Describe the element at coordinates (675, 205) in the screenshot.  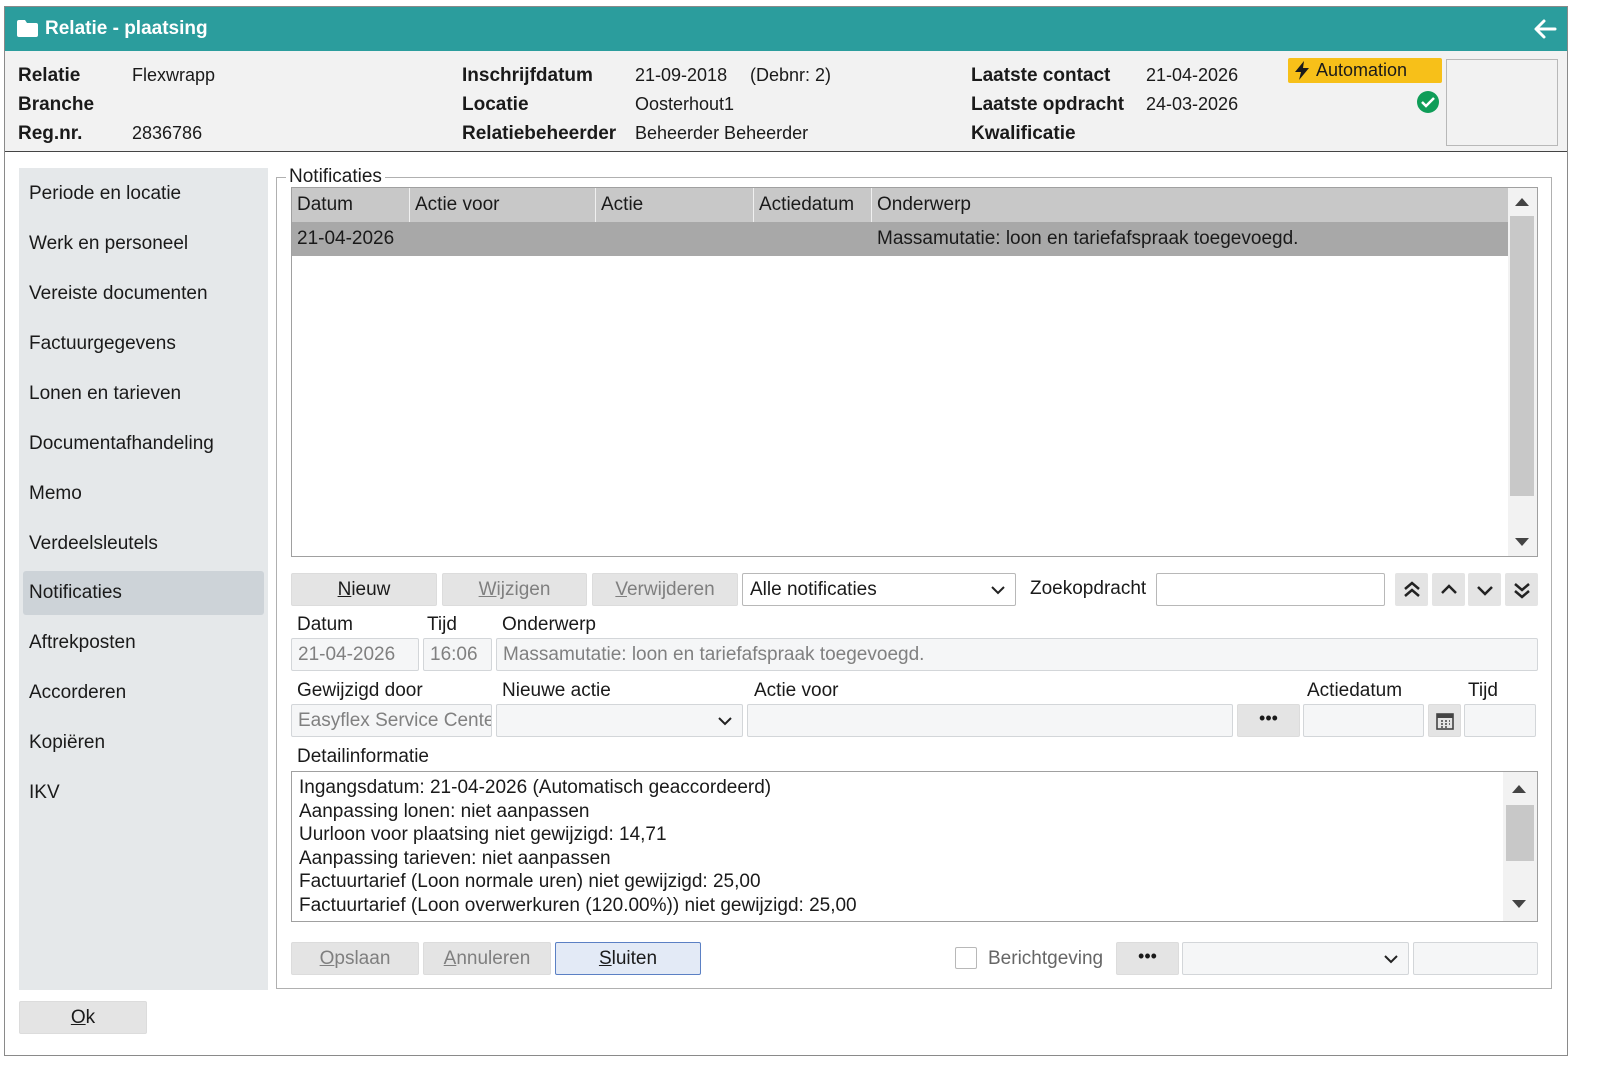
I see `column-header-actie: Actie` at that location.